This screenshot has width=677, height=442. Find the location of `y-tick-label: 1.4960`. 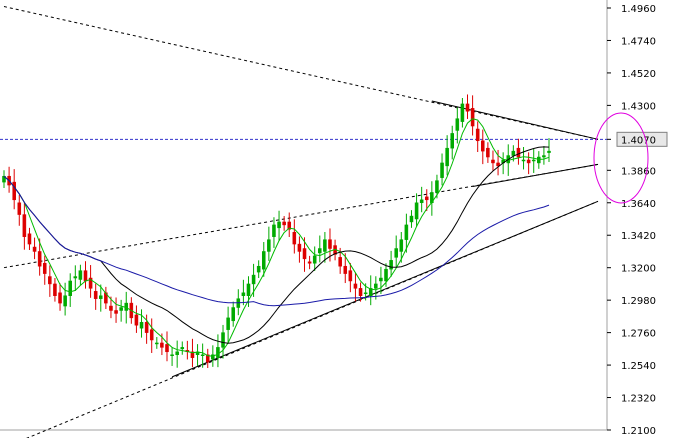

y-tick-label: 1.4960 is located at coordinates (638, 9).